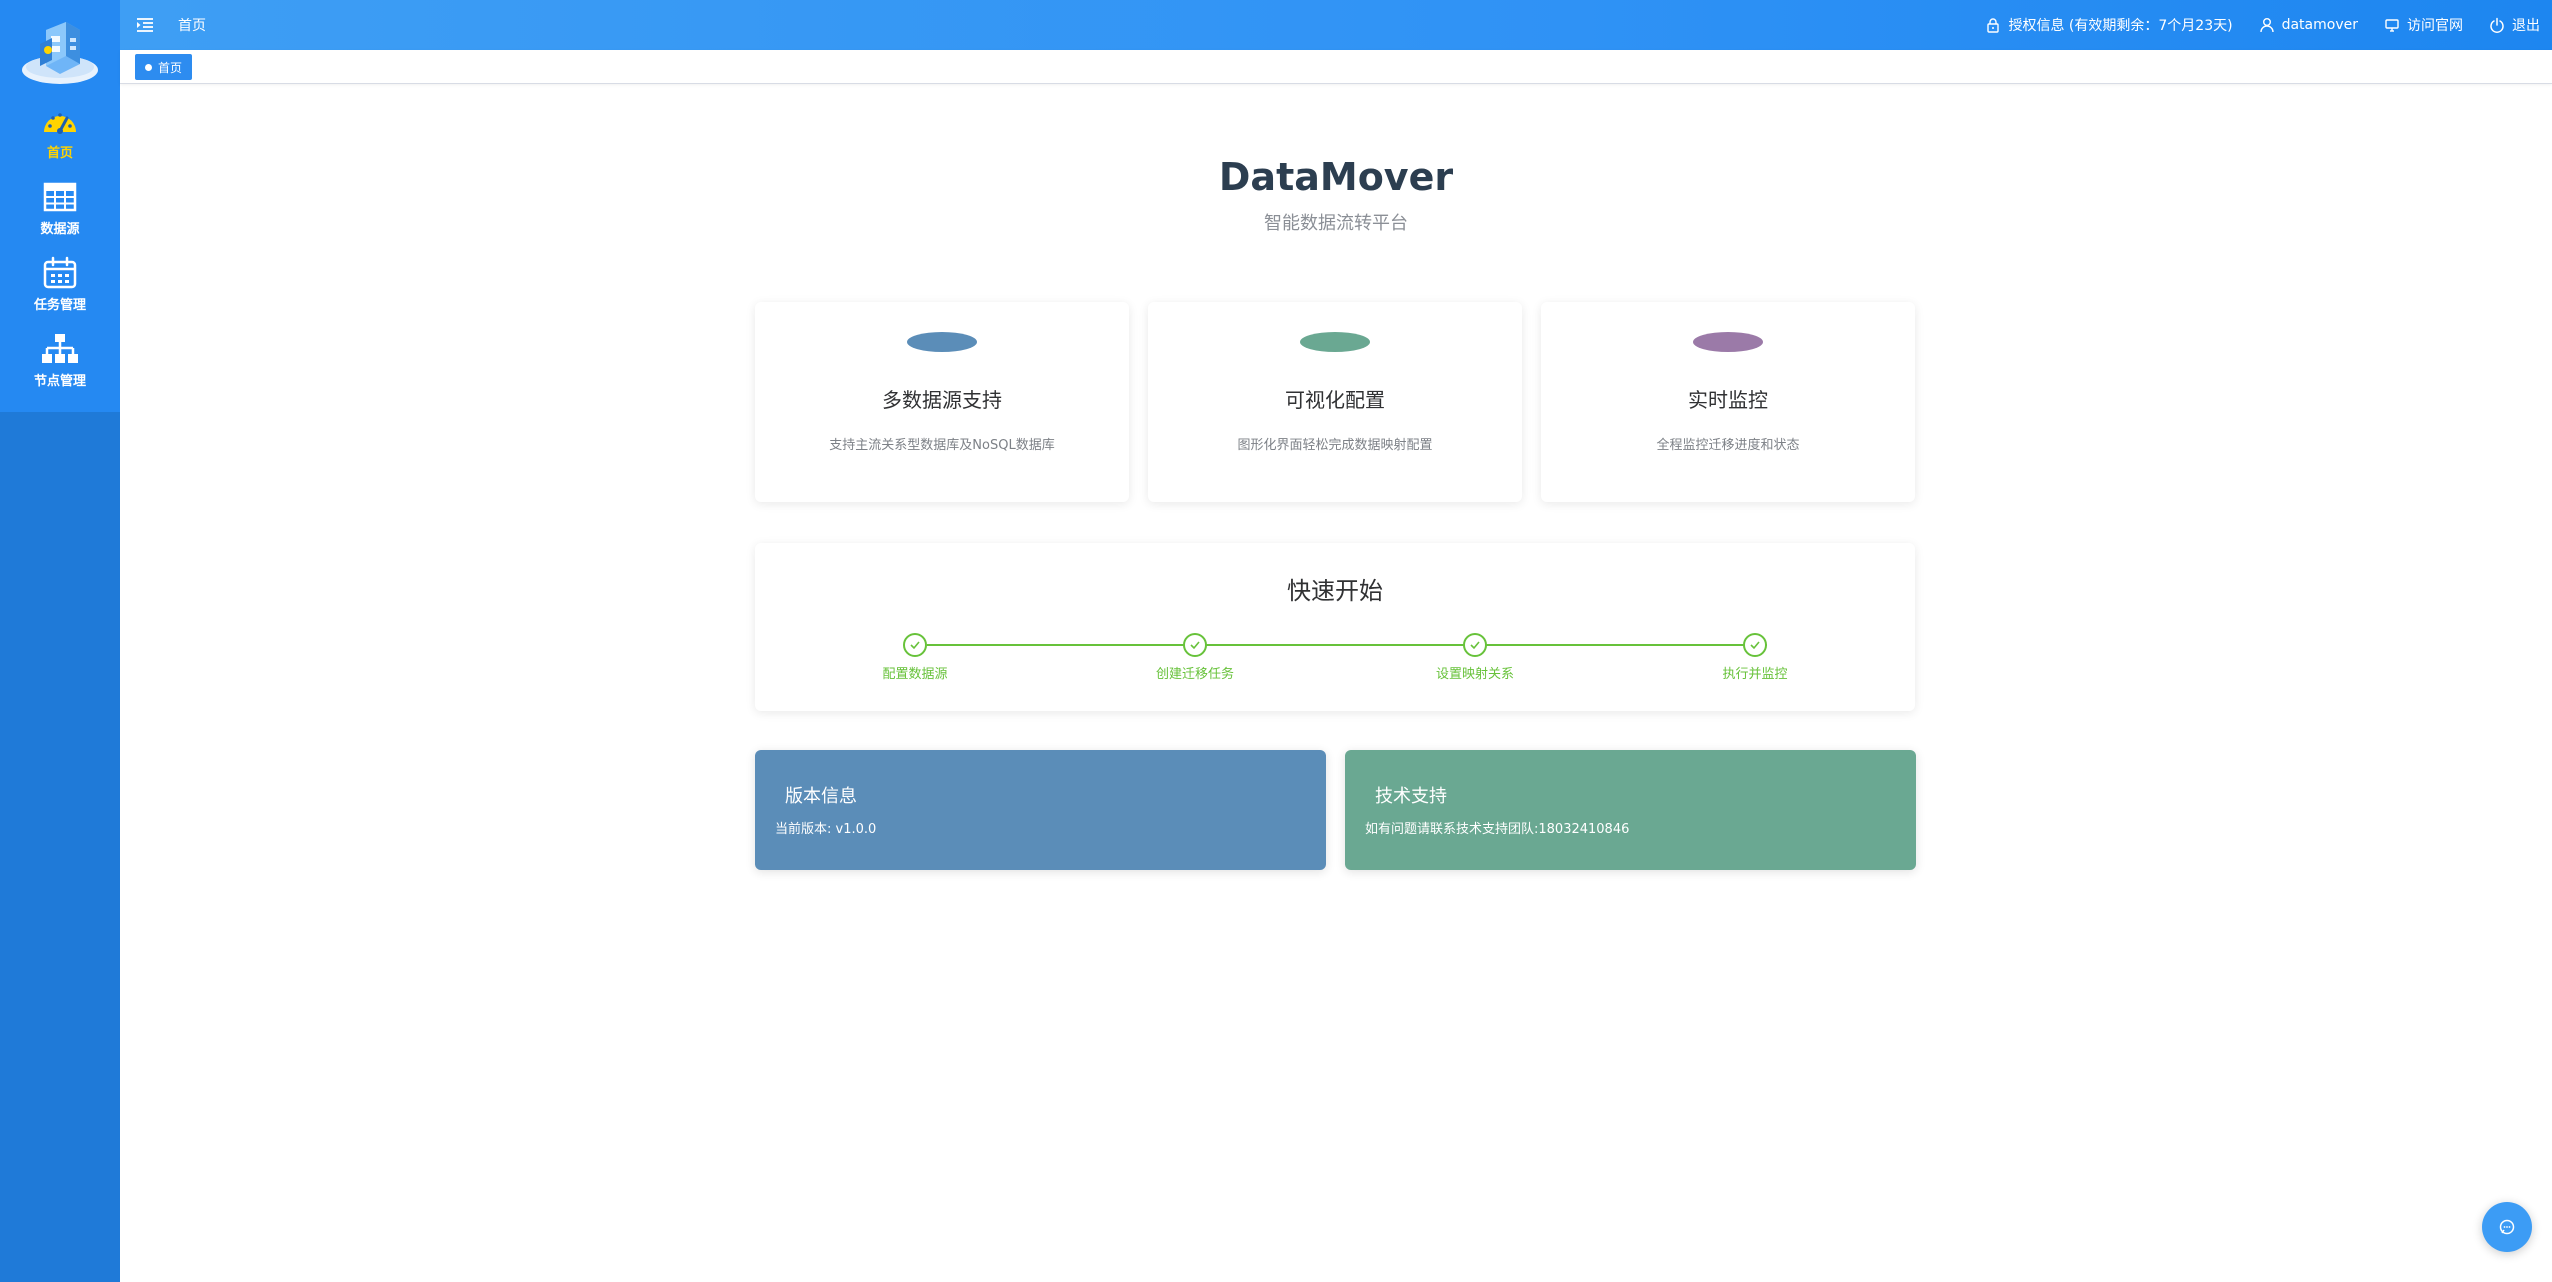 The width and height of the screenshot is (2552, 1282). What do you see at coordinates (59, 381) in the screenshot?
I see `sidebar-item-label: 节点管理` at bounding box center [59, 381].